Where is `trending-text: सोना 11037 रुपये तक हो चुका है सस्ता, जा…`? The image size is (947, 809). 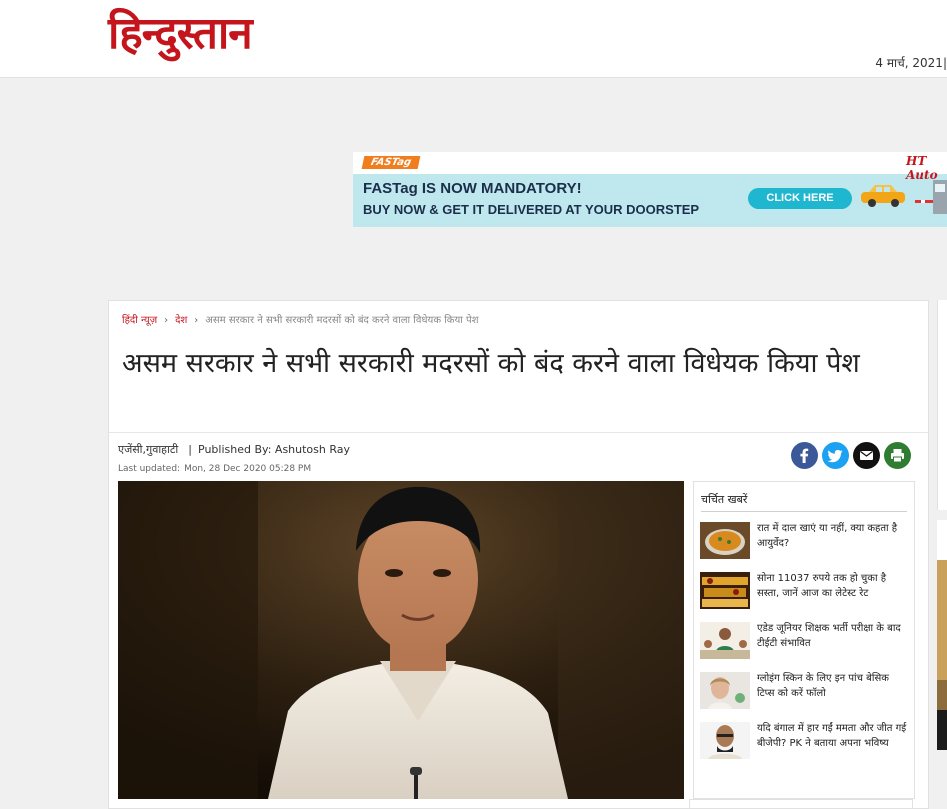 trending-text: सोना 11037 रुपये तक हो चुका है सस्ता, जा… is located at coordinates (822, 586).